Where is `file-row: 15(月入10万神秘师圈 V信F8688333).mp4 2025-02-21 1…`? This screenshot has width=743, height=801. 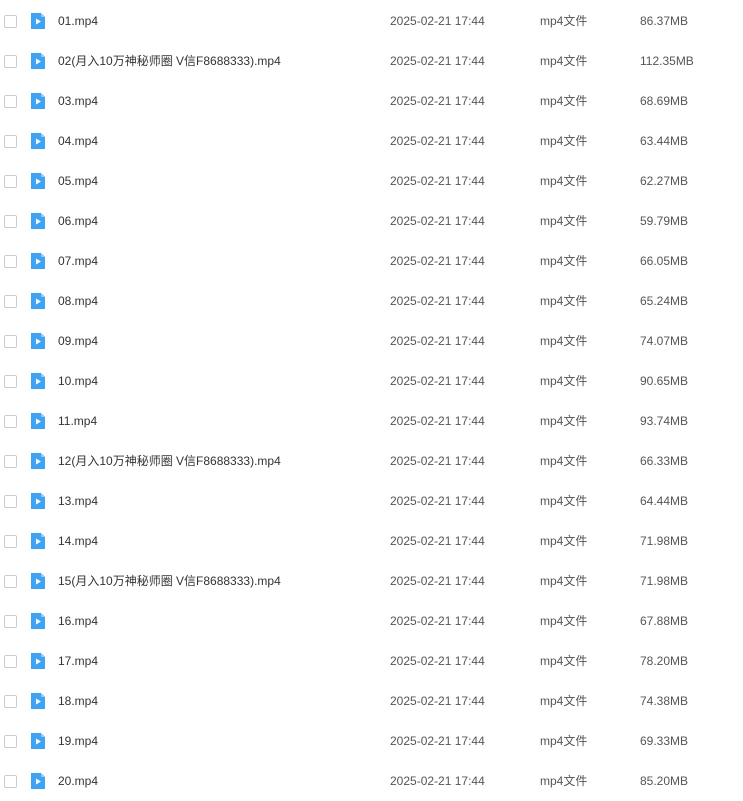
file-row: 15(月入10万神秘师圈 V信F8688333).mp4 2025-02-21 1… is located at coordinates (371, 581).